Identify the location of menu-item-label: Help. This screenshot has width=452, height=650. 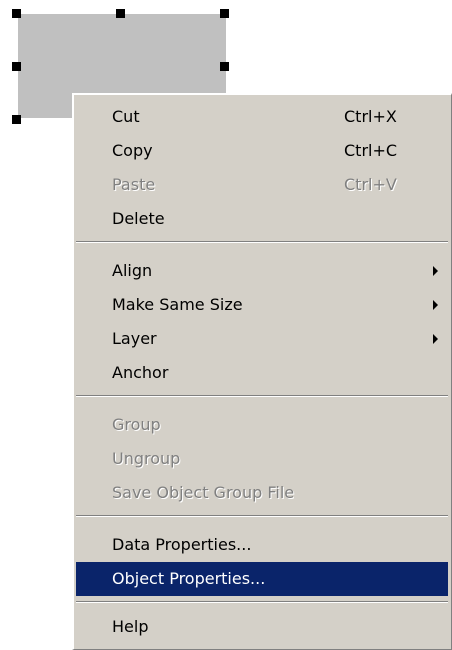
(130, 626).